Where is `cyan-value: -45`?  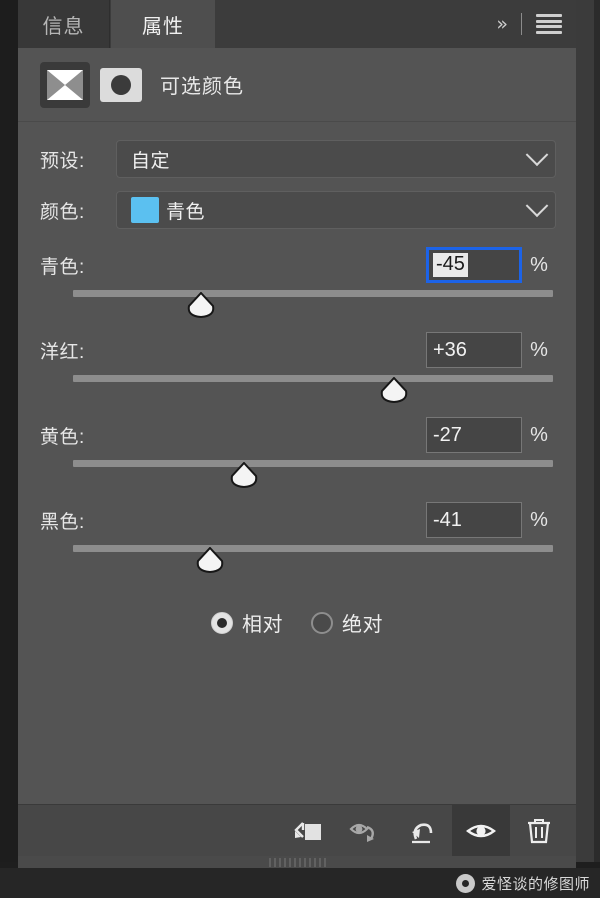 cyan-value: -45 is located at coordinates (450, 265).